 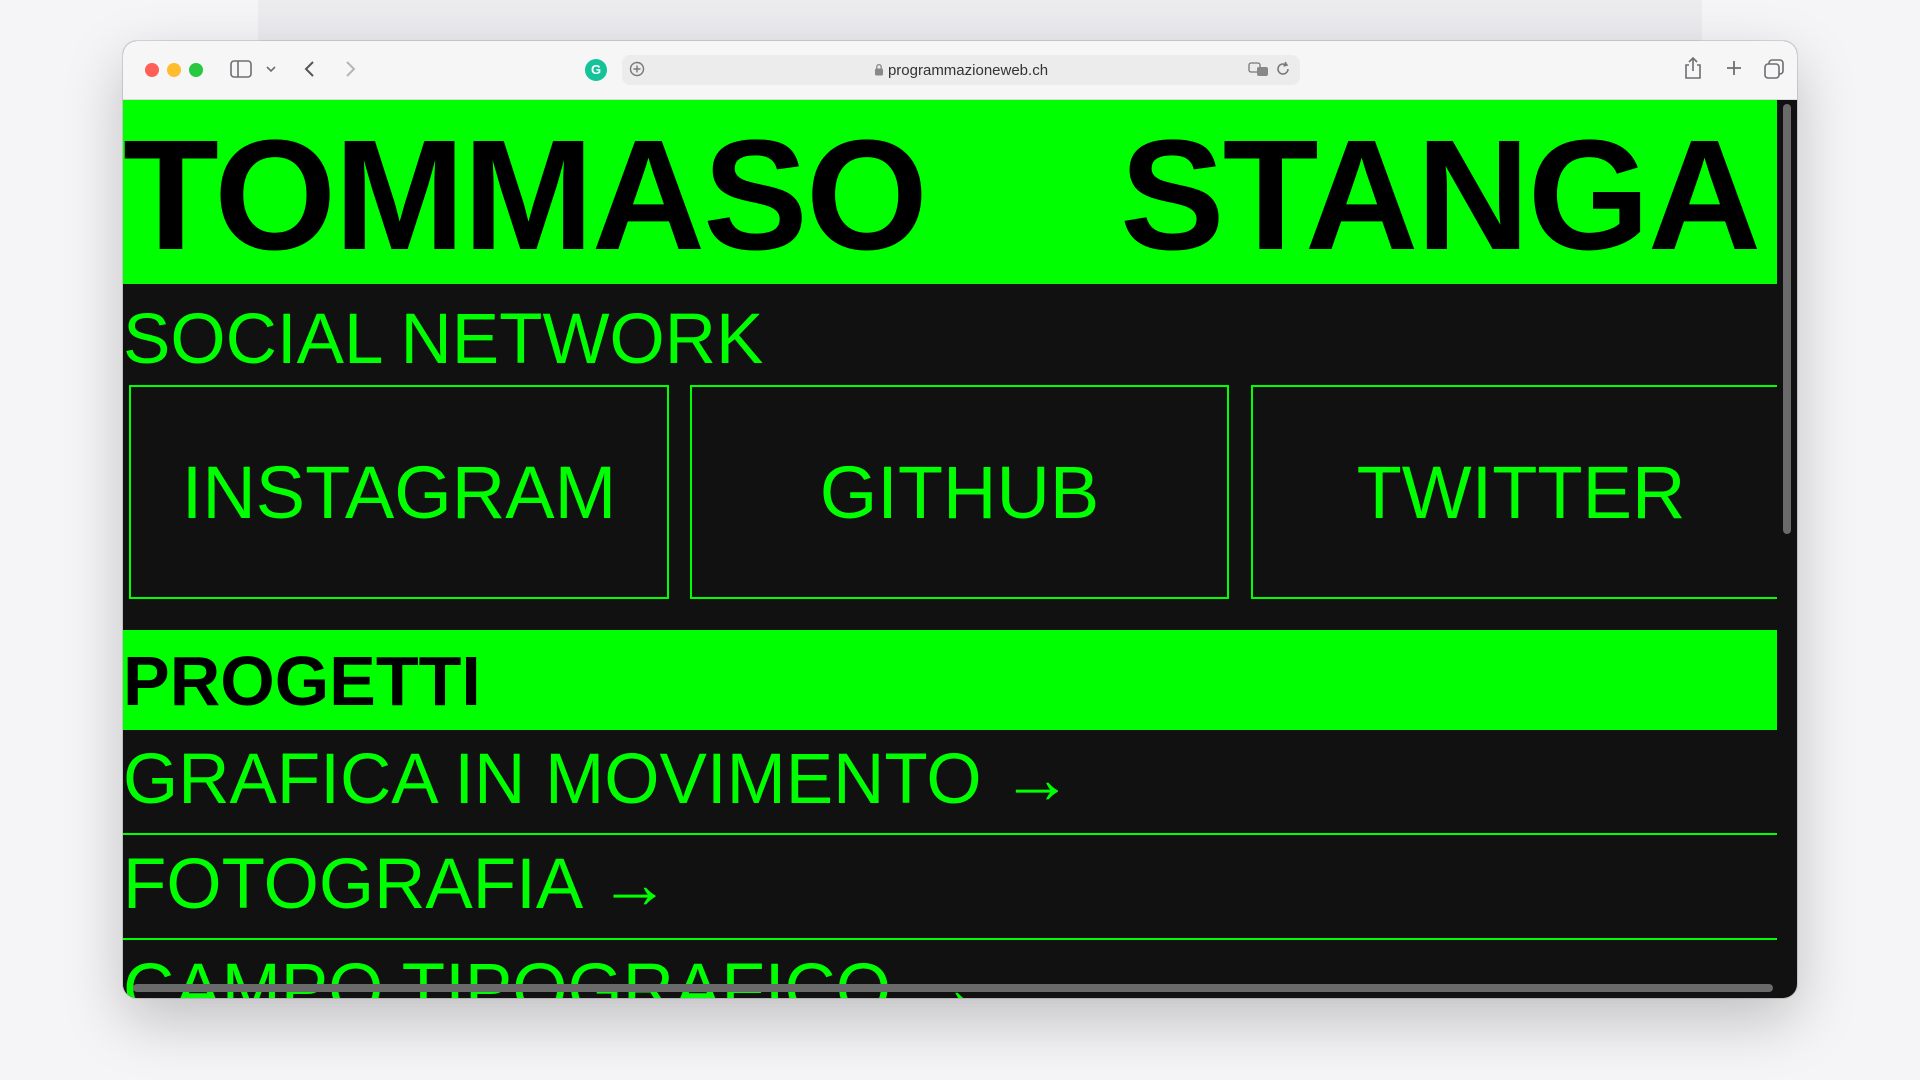 I want to click on translate-icon, so click(x=1259, y=71).